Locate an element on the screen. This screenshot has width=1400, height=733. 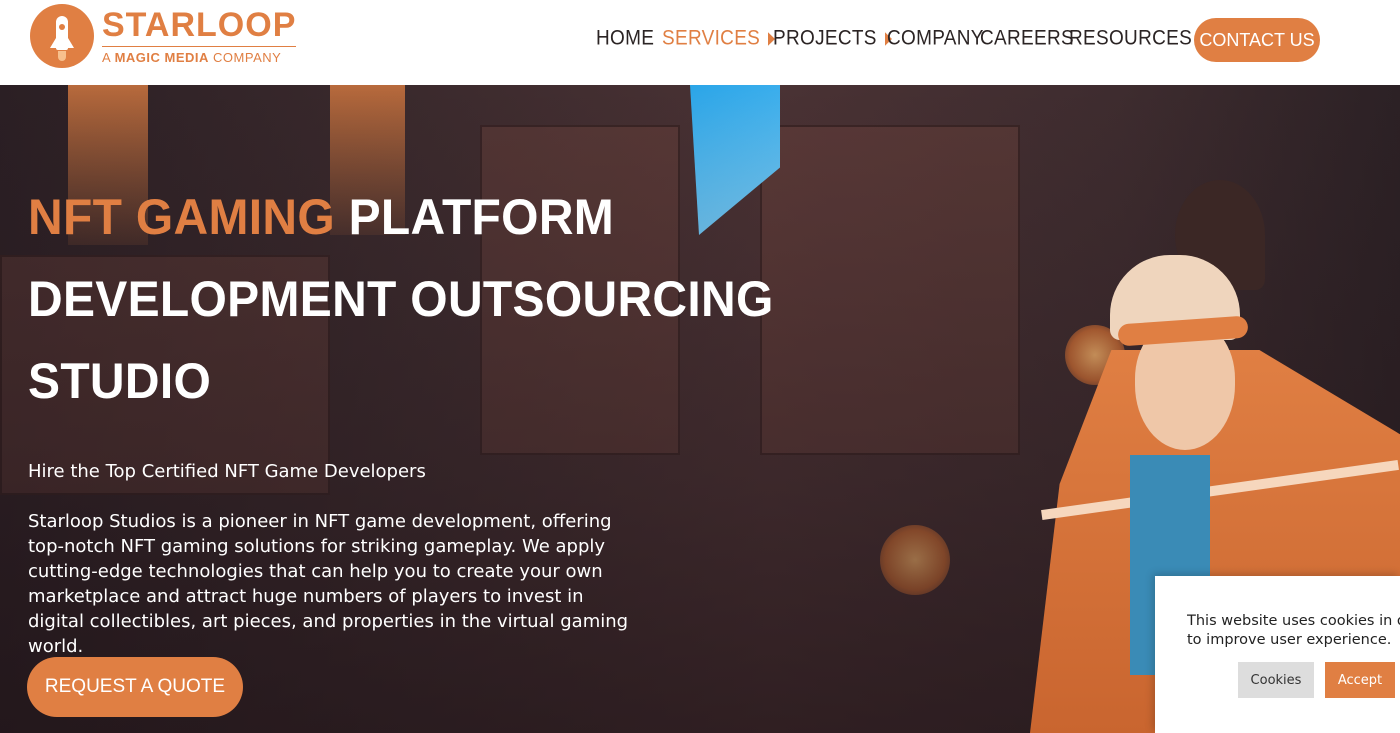
tagline-bold: MAGIC MEDIA is located at coordinates (161, 57).